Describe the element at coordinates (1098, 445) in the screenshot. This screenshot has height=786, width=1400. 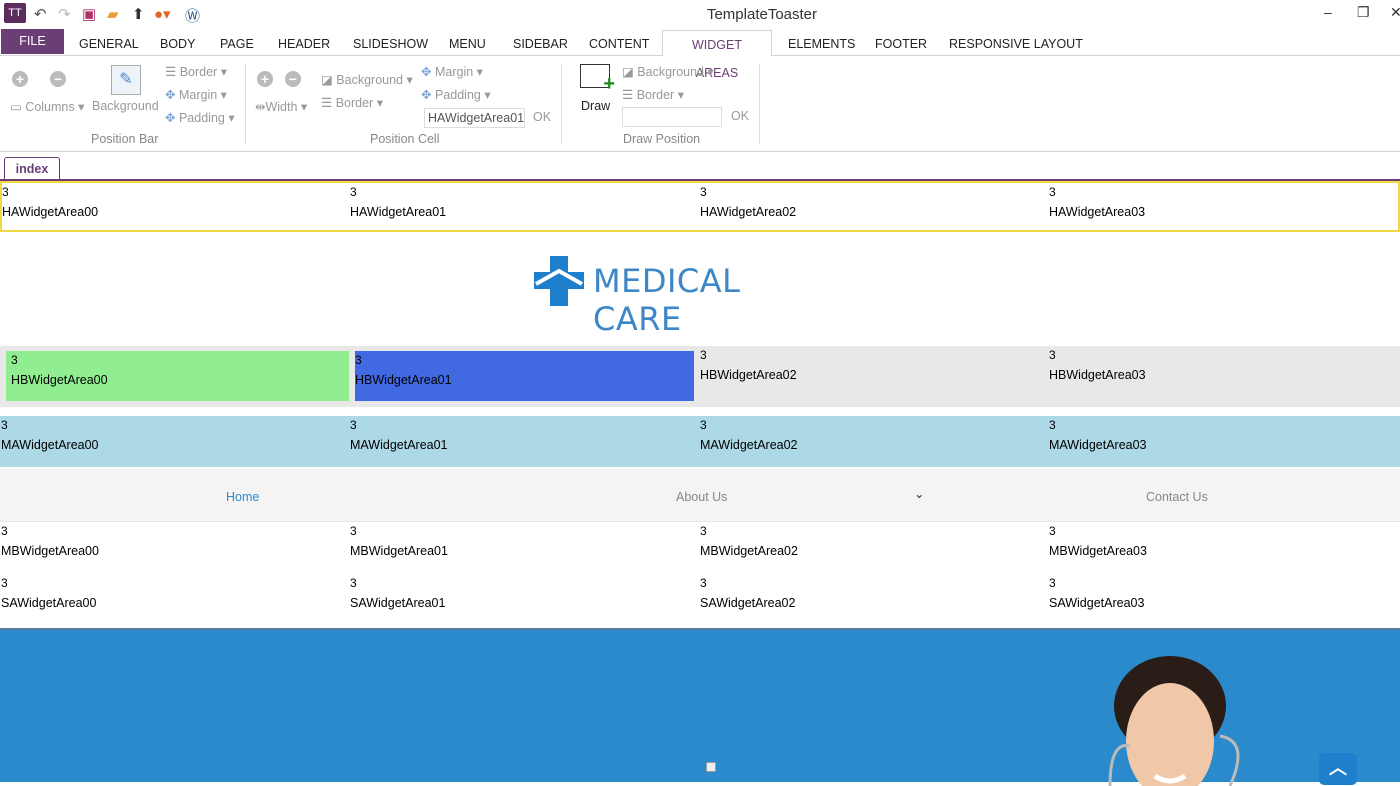
I see `widget-label: MAWidgetArea03` at that location.